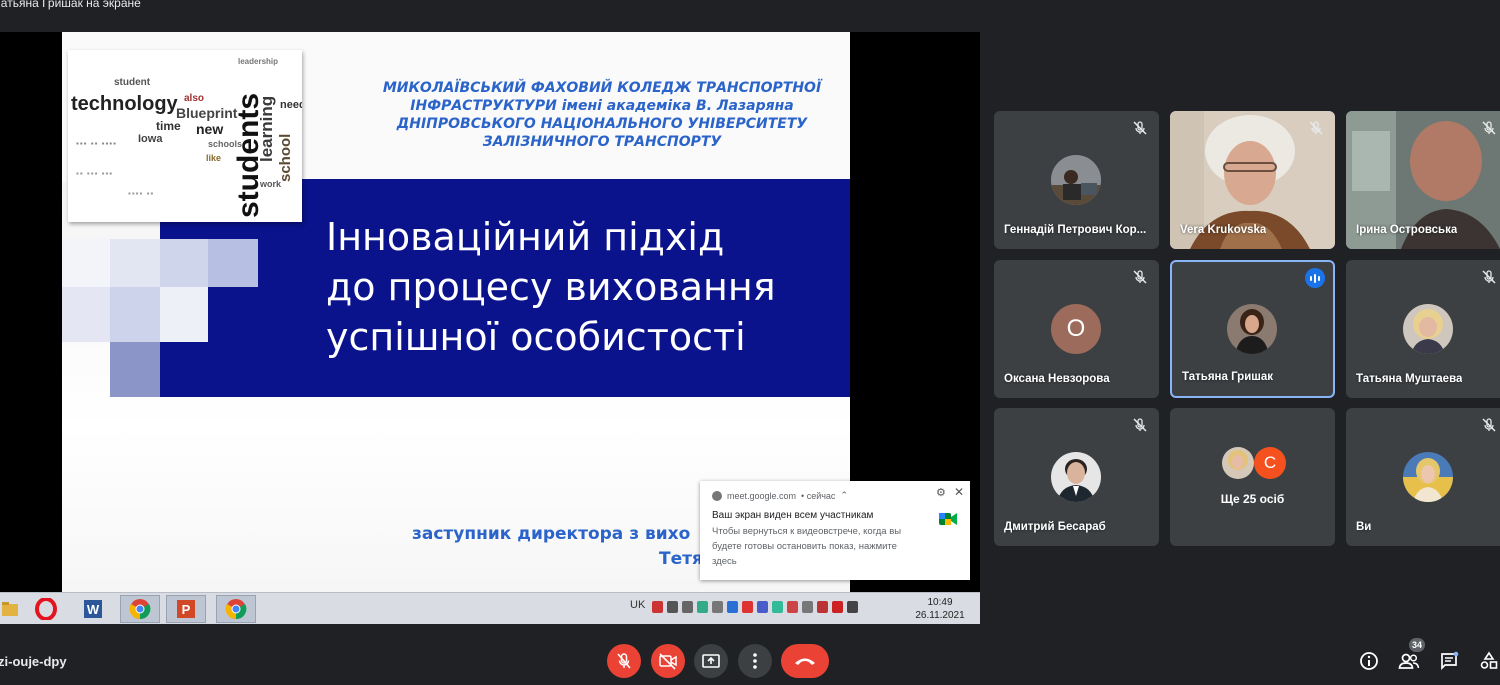 The image size is (1500, 685). I want to click on more-options-button, so click(755, 661).